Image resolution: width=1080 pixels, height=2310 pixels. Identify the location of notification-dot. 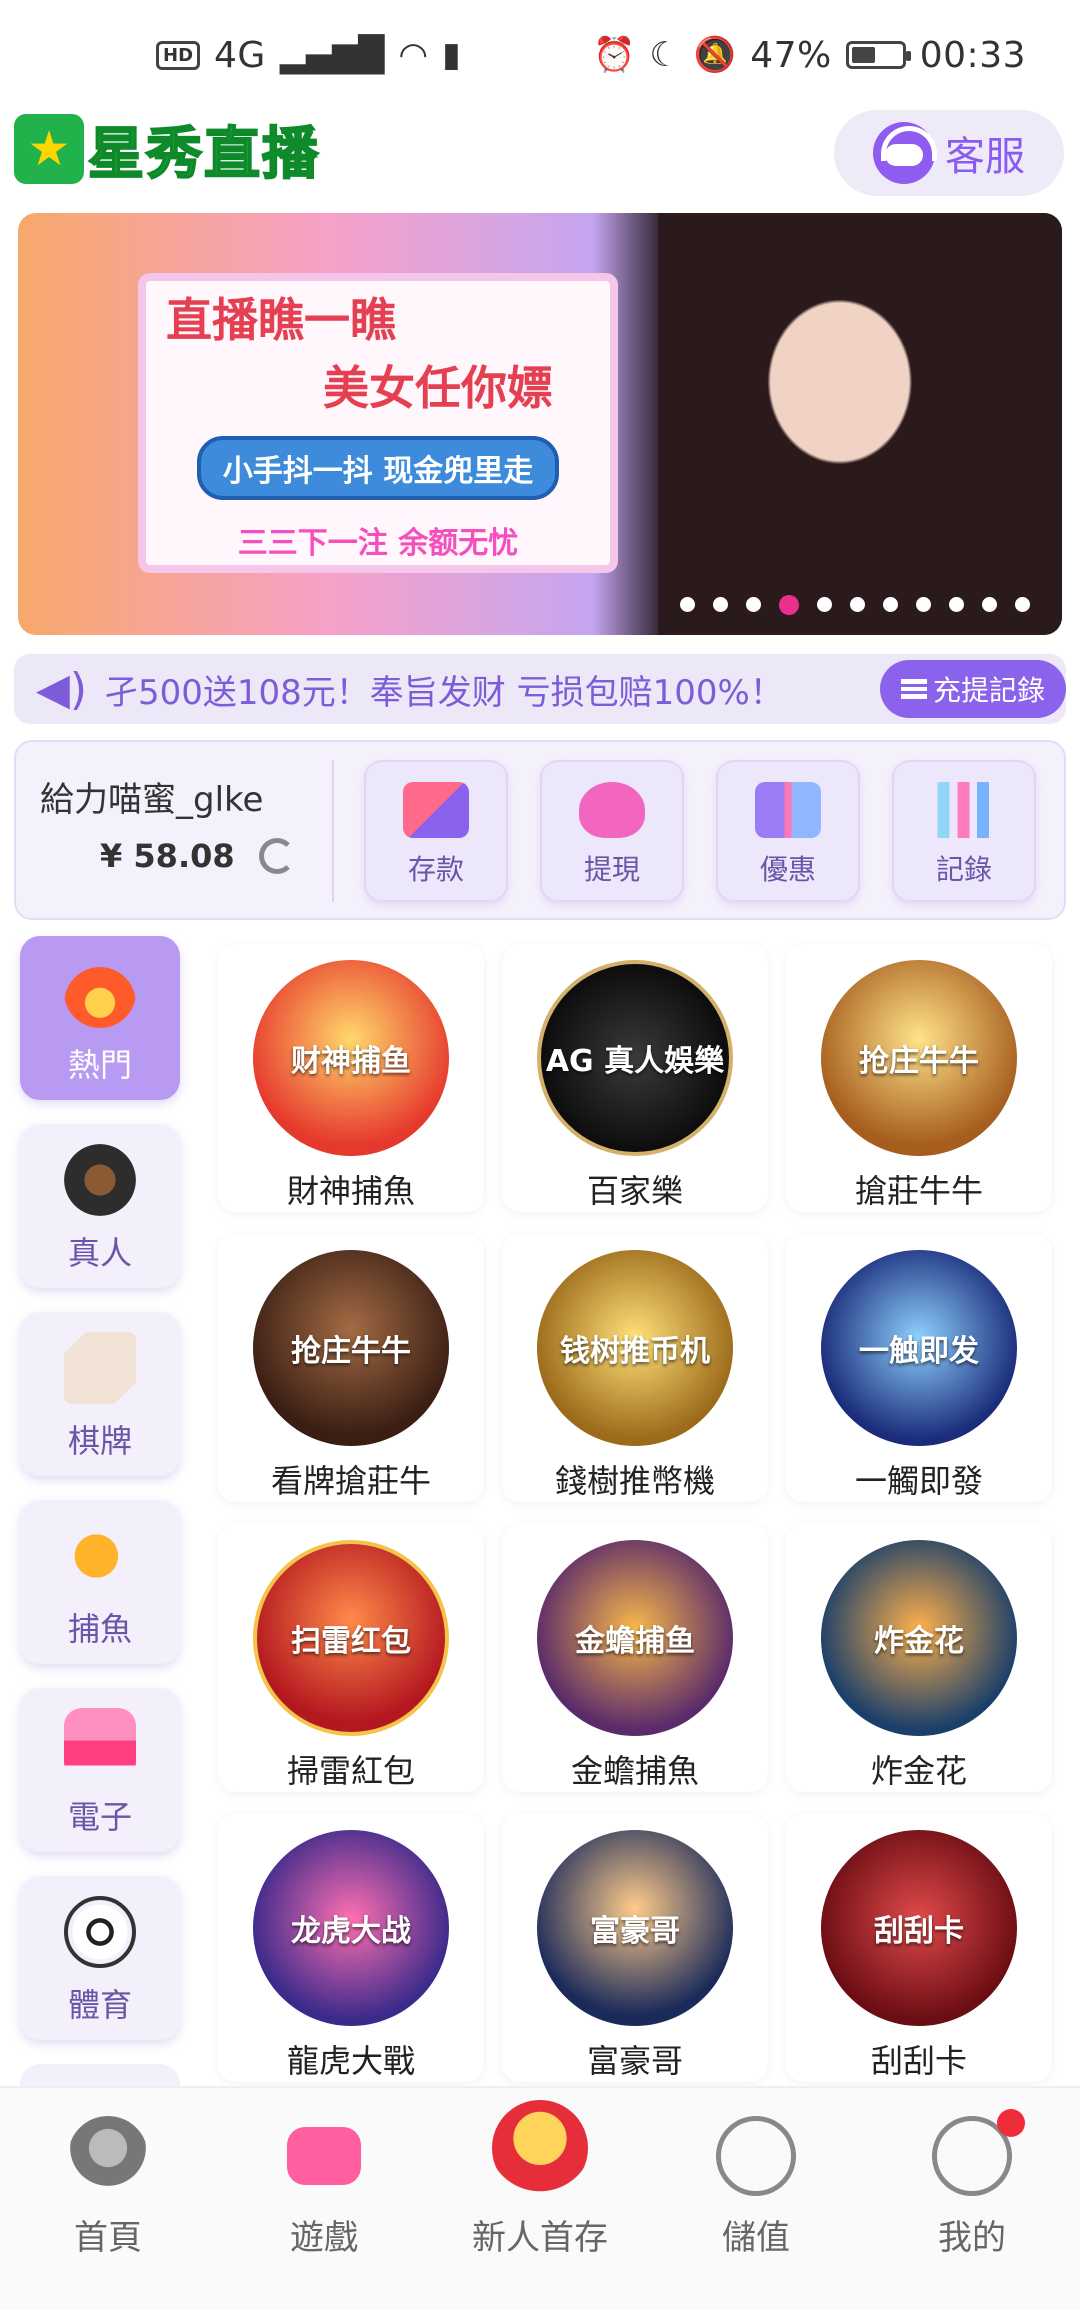
(1011, 2123).